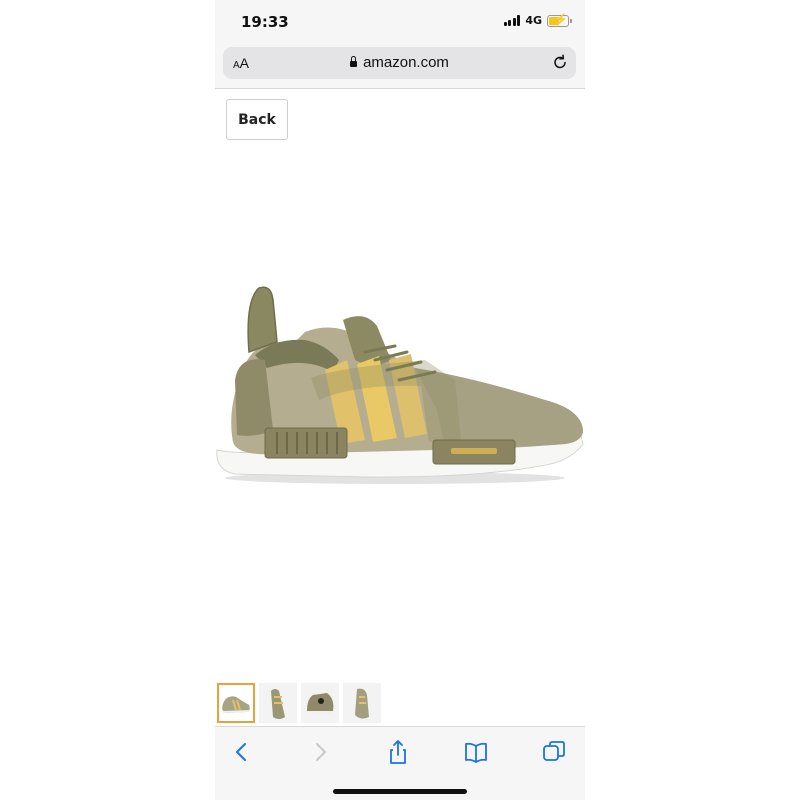 The width and height of the screenshot is (800, 800). What do you see at coordinates (533, 20) in the screenshot?
I see `network-type: 4G` at bounding box center [533, 20].